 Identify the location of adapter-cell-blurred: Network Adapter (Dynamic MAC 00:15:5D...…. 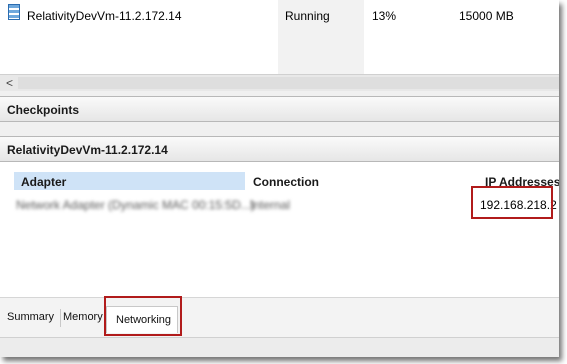
(135, 205).